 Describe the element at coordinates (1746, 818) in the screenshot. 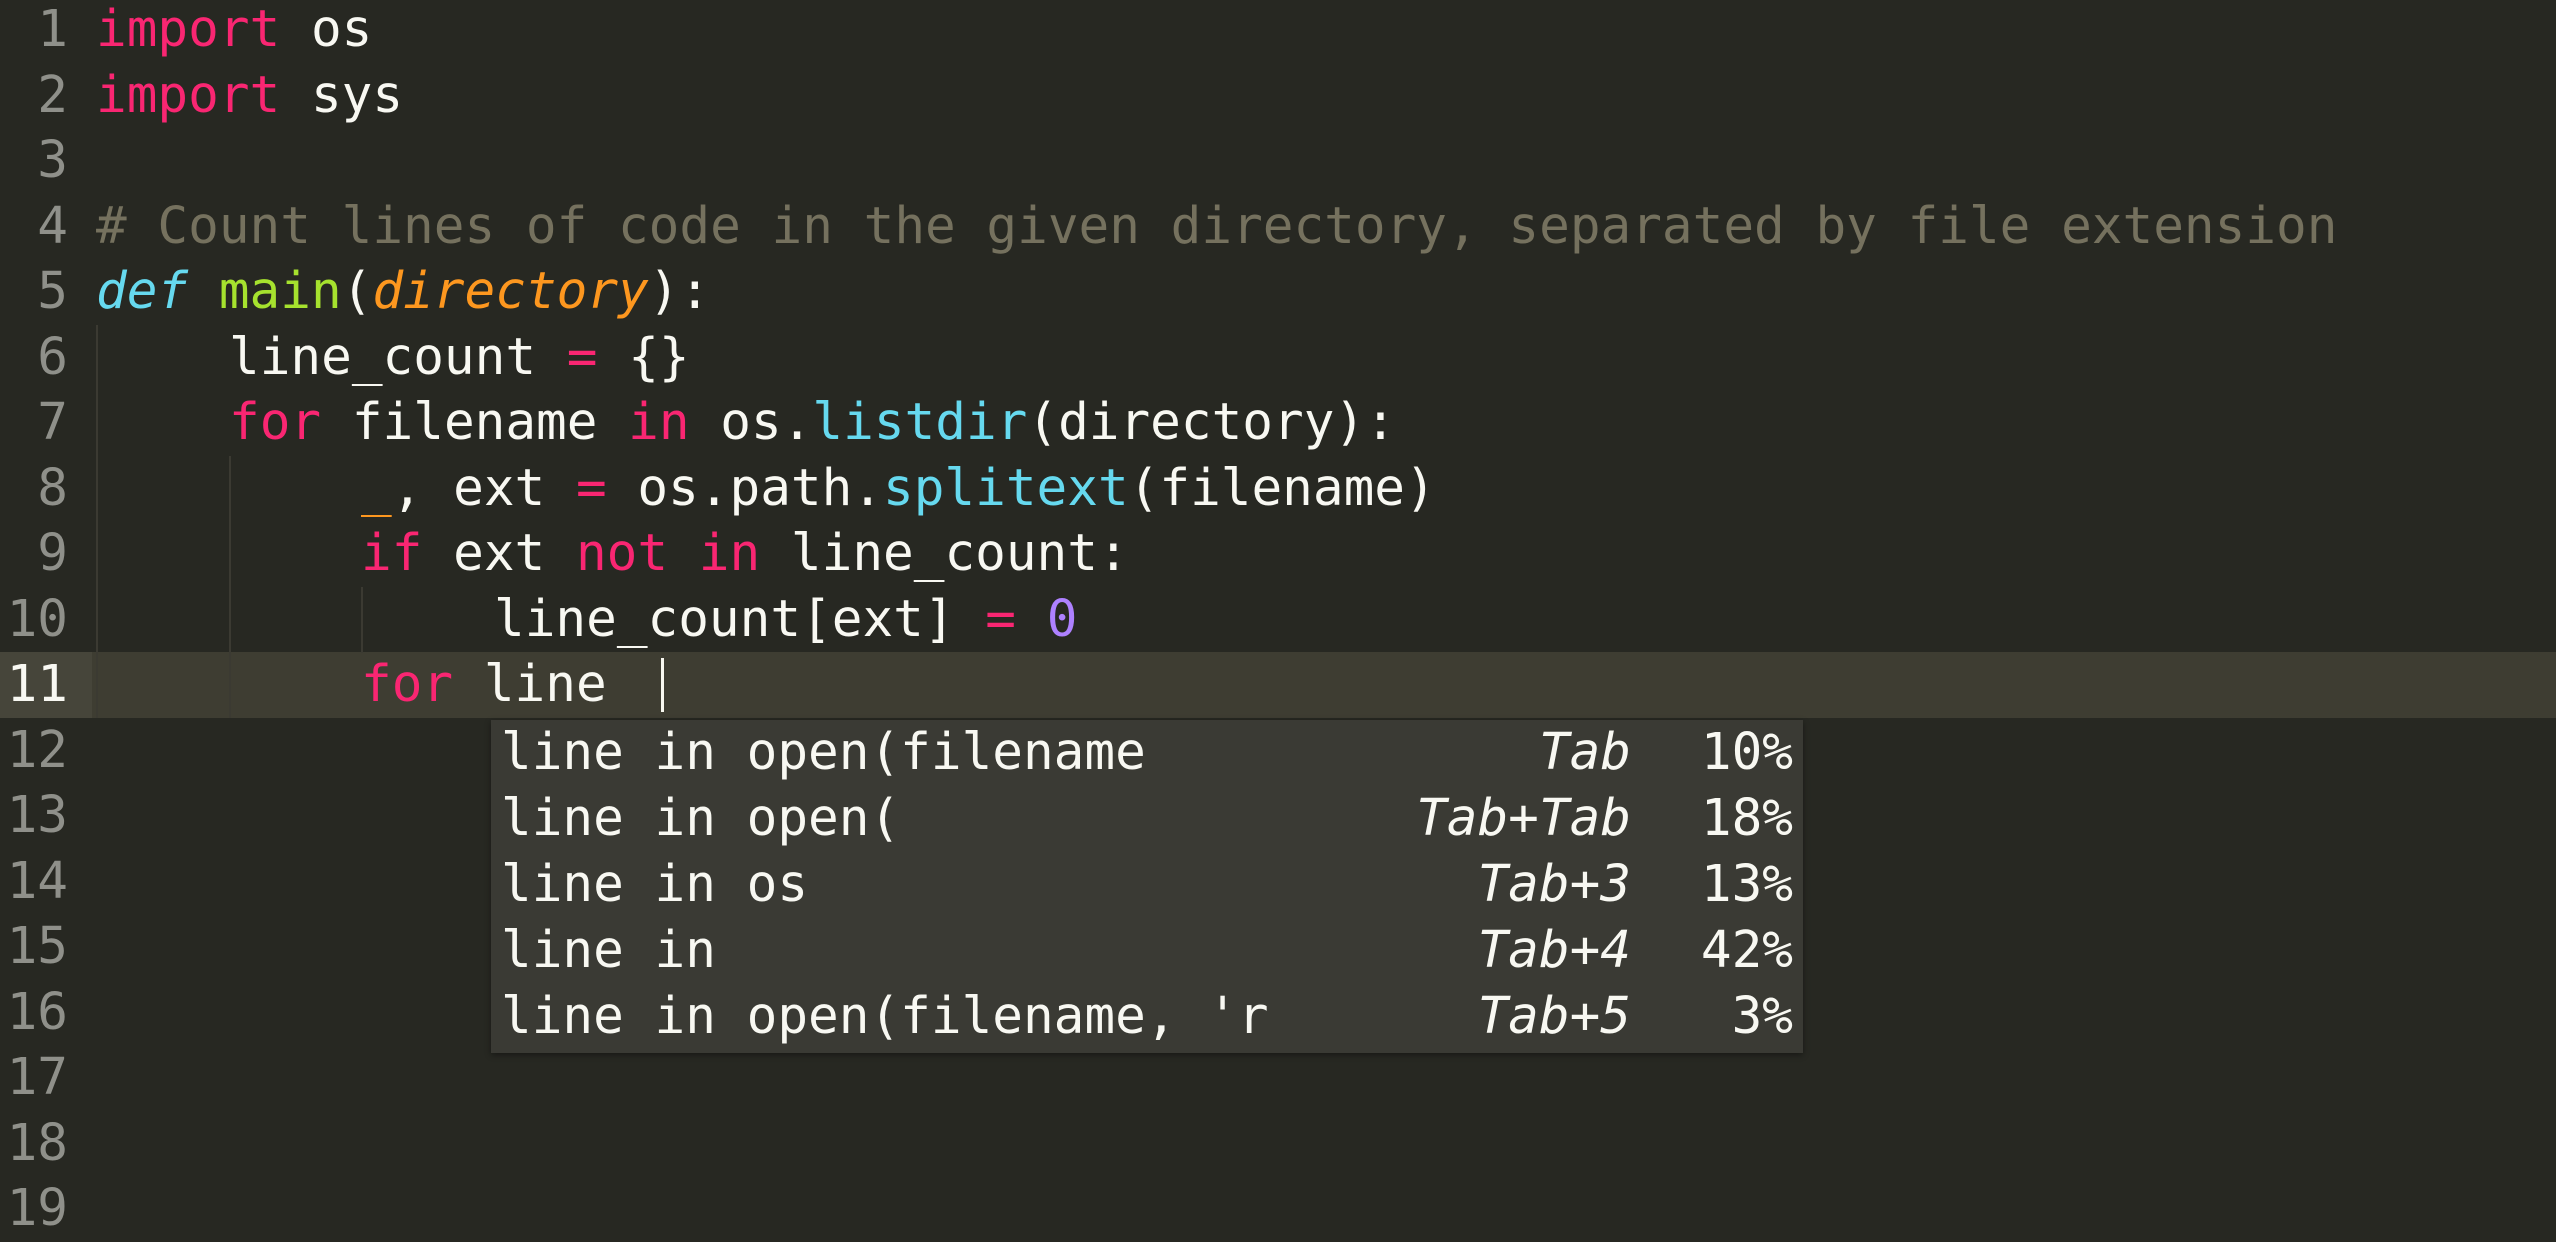

I see `completion-probability: 18%` at that location.